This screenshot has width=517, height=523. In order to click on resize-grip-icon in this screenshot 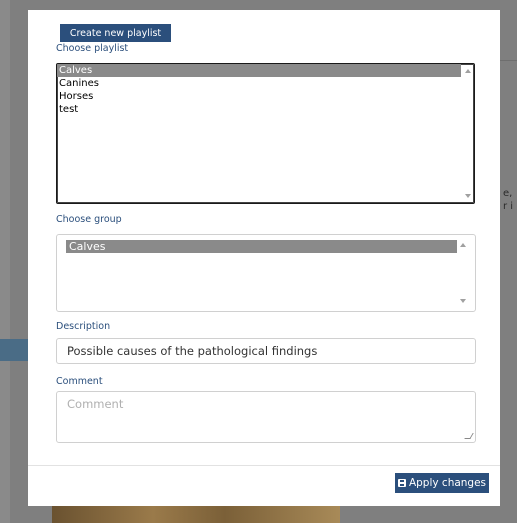, I will do `click(469, 436)`.